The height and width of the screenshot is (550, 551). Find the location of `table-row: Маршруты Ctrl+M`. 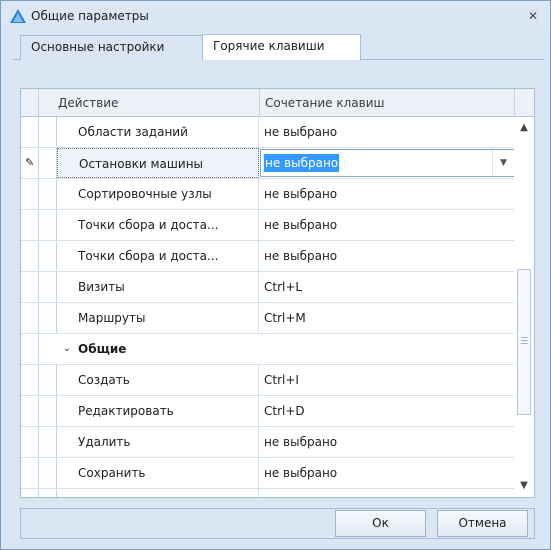

table-row: Маршруты Ctrl+M is located at coordinates (267, 318).